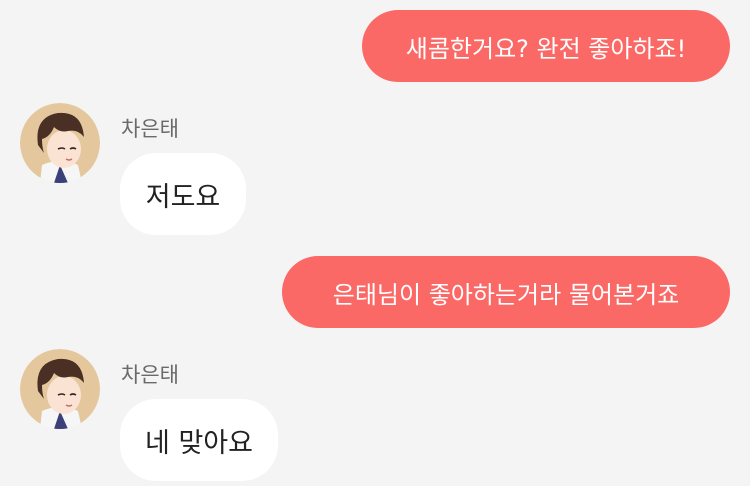  I want to click on message-bubble-outgoing: 은태님이 좋아하는거라 물어본거죠, so click(506, 292).